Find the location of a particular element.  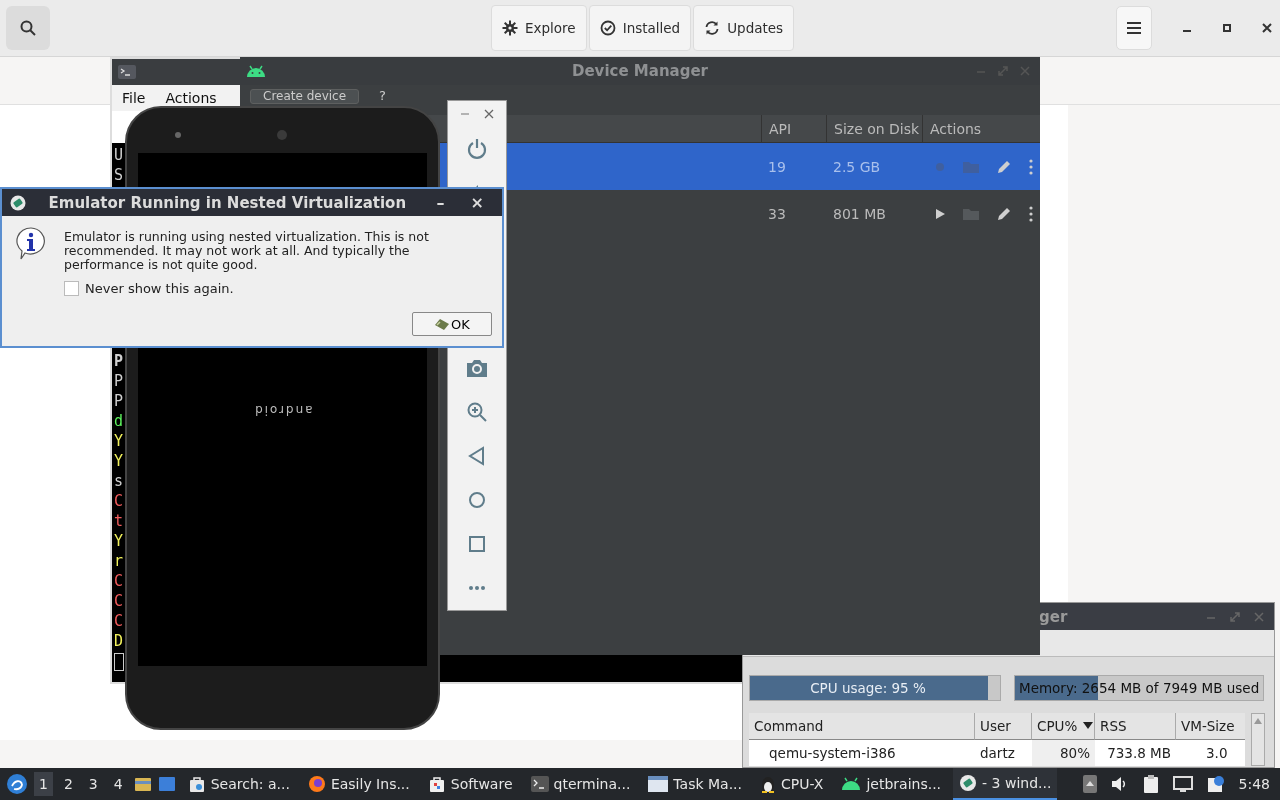

menu-button is located at coordinates (1134, 28).